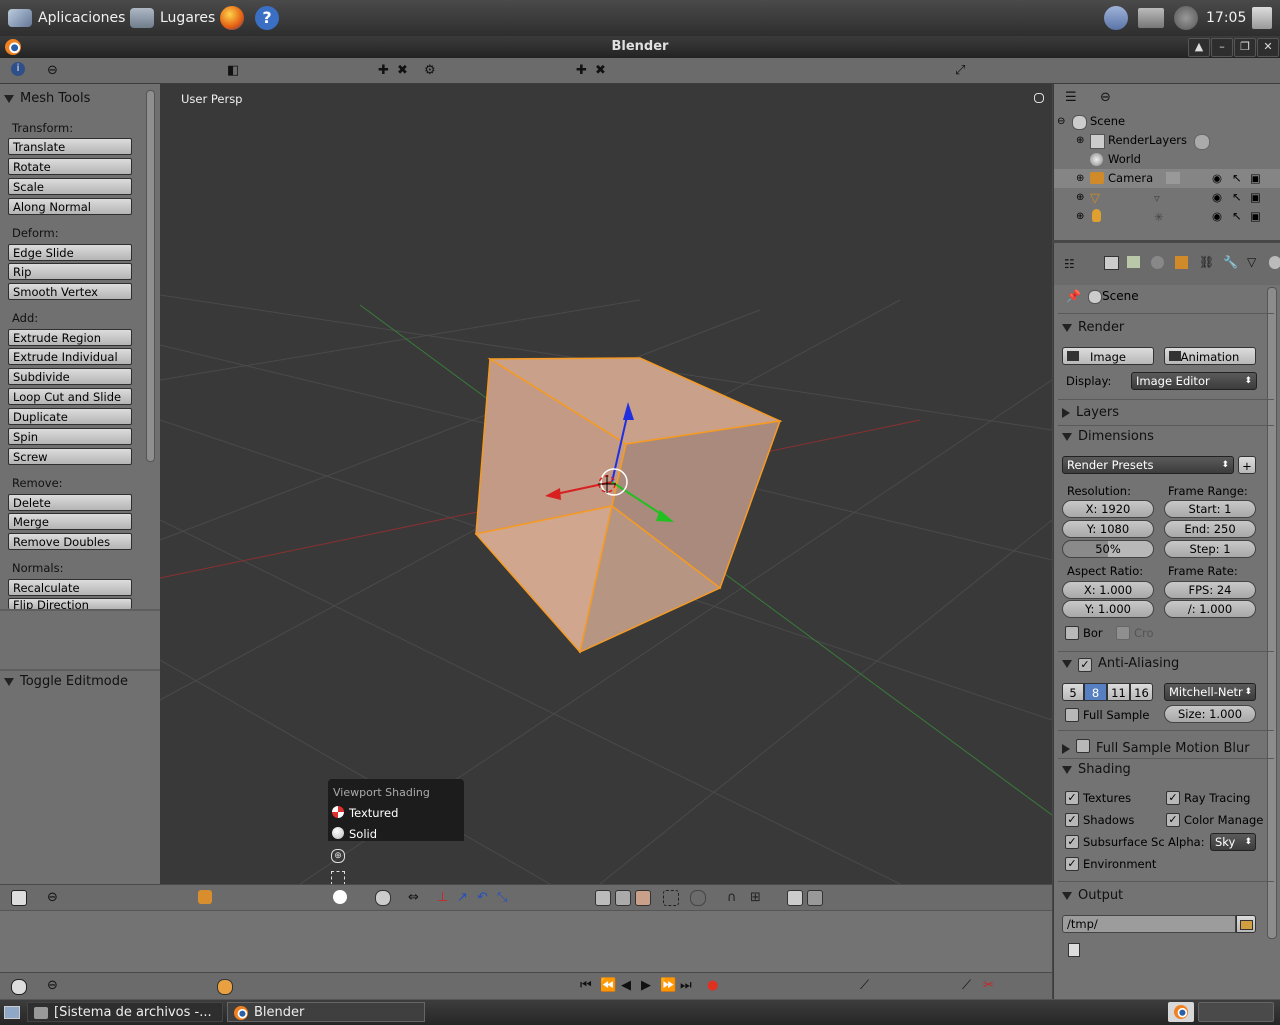 This screenshot has width=1280, height=1025. What do you see at coordinates (464, 897) in the screenshot?
I see `select-arrow-icon: ↗` at bounding box center [464, 897].